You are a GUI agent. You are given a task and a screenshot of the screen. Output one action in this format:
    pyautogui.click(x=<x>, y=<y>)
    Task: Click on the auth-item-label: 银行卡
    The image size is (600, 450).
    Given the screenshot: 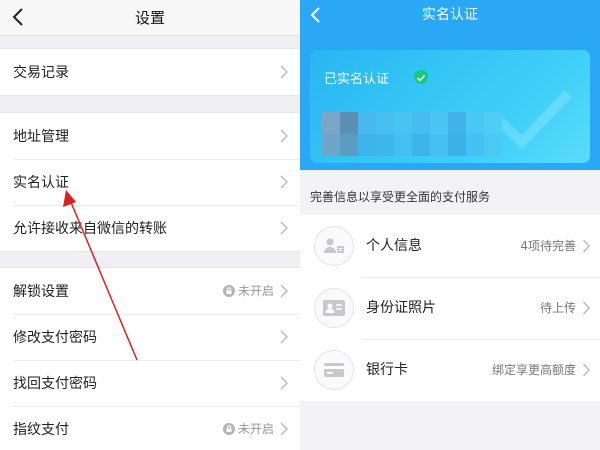 What is the action you would take?
    pyautogui.click(x=387, y=370)
    